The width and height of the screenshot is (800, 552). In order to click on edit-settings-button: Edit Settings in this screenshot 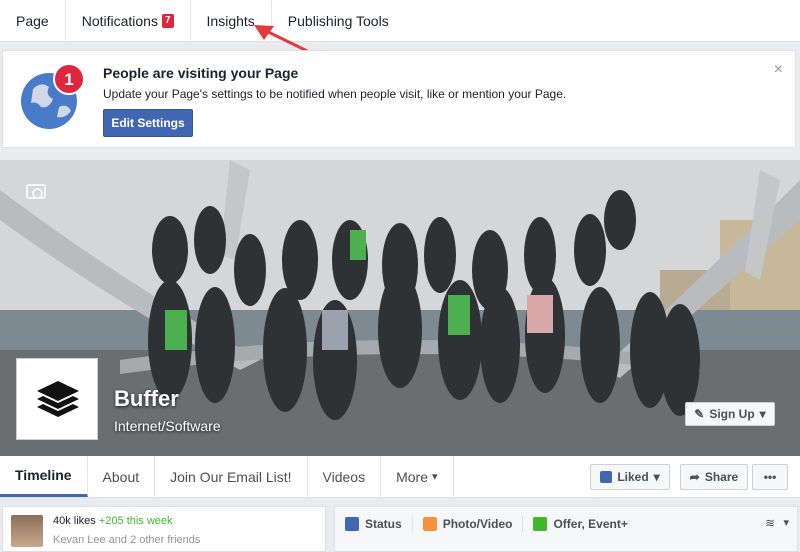, I will do `click(148, 123)`.